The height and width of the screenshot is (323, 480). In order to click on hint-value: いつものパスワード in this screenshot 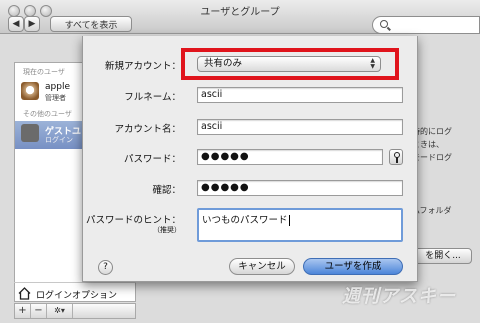, I will do `click(245, 220)`.